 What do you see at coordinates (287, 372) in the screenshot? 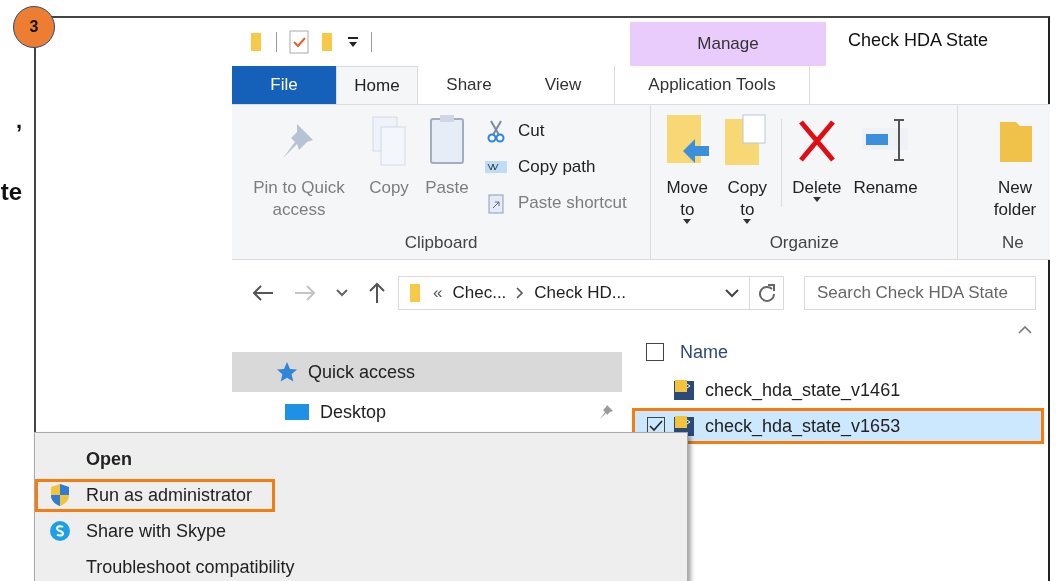
I see `star-icon` at bounding box center [287, 372].